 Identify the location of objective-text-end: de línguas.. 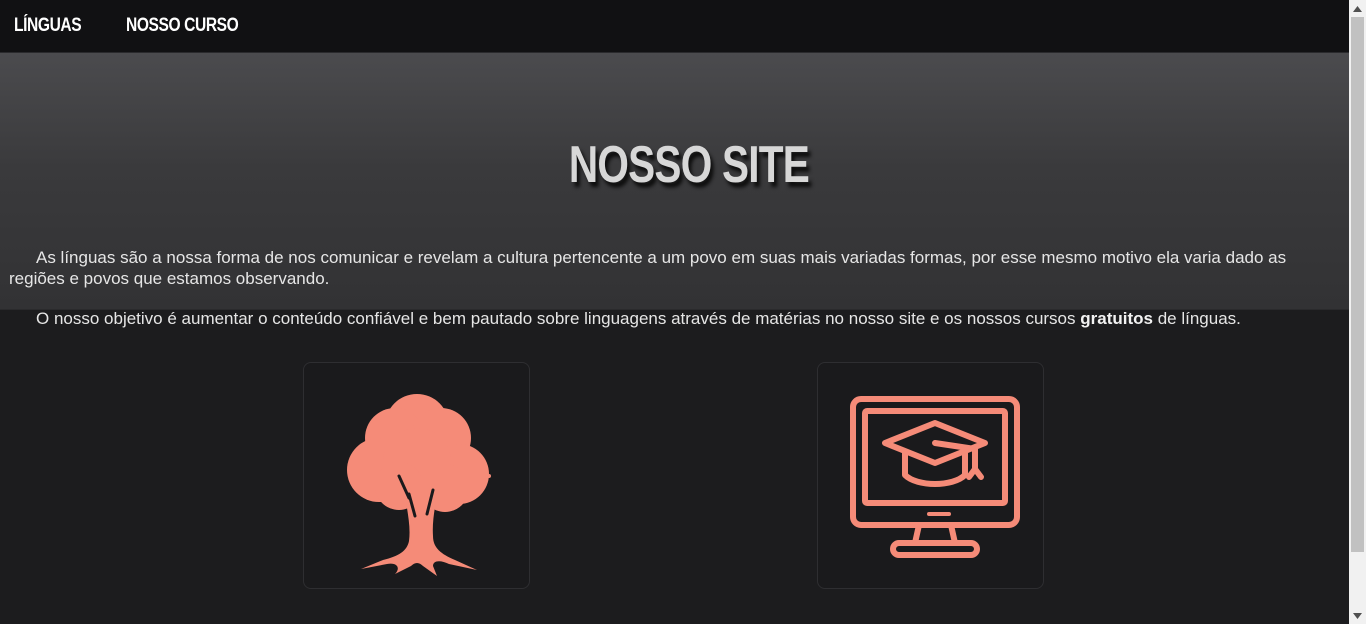
(1196, 318).